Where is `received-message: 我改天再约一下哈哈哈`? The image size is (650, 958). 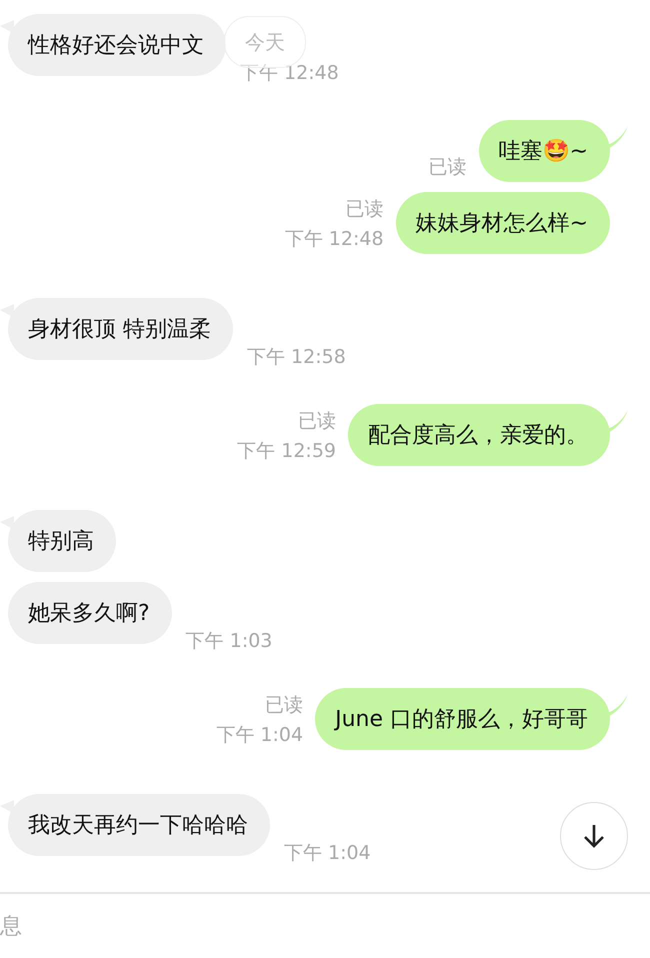
received-message: 我改天再约一下哈哈哈 is located at coordinates (139, 825).